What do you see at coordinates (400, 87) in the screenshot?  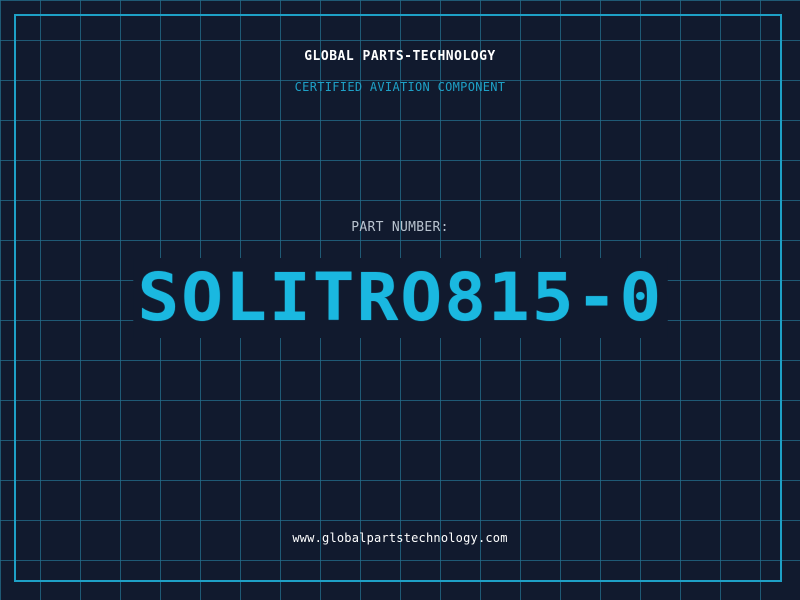 I see `certification-subtitle: CERTIFIED AVIATION COMPONENT` at bounding box center [400, 87].